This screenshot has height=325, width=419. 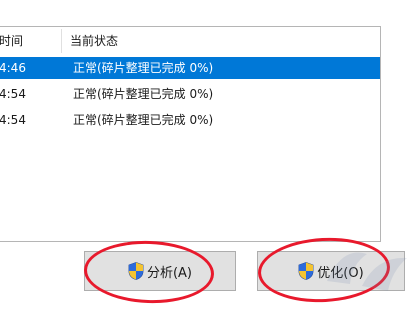 I want to click on column-divider, so click(x=61, y=41).